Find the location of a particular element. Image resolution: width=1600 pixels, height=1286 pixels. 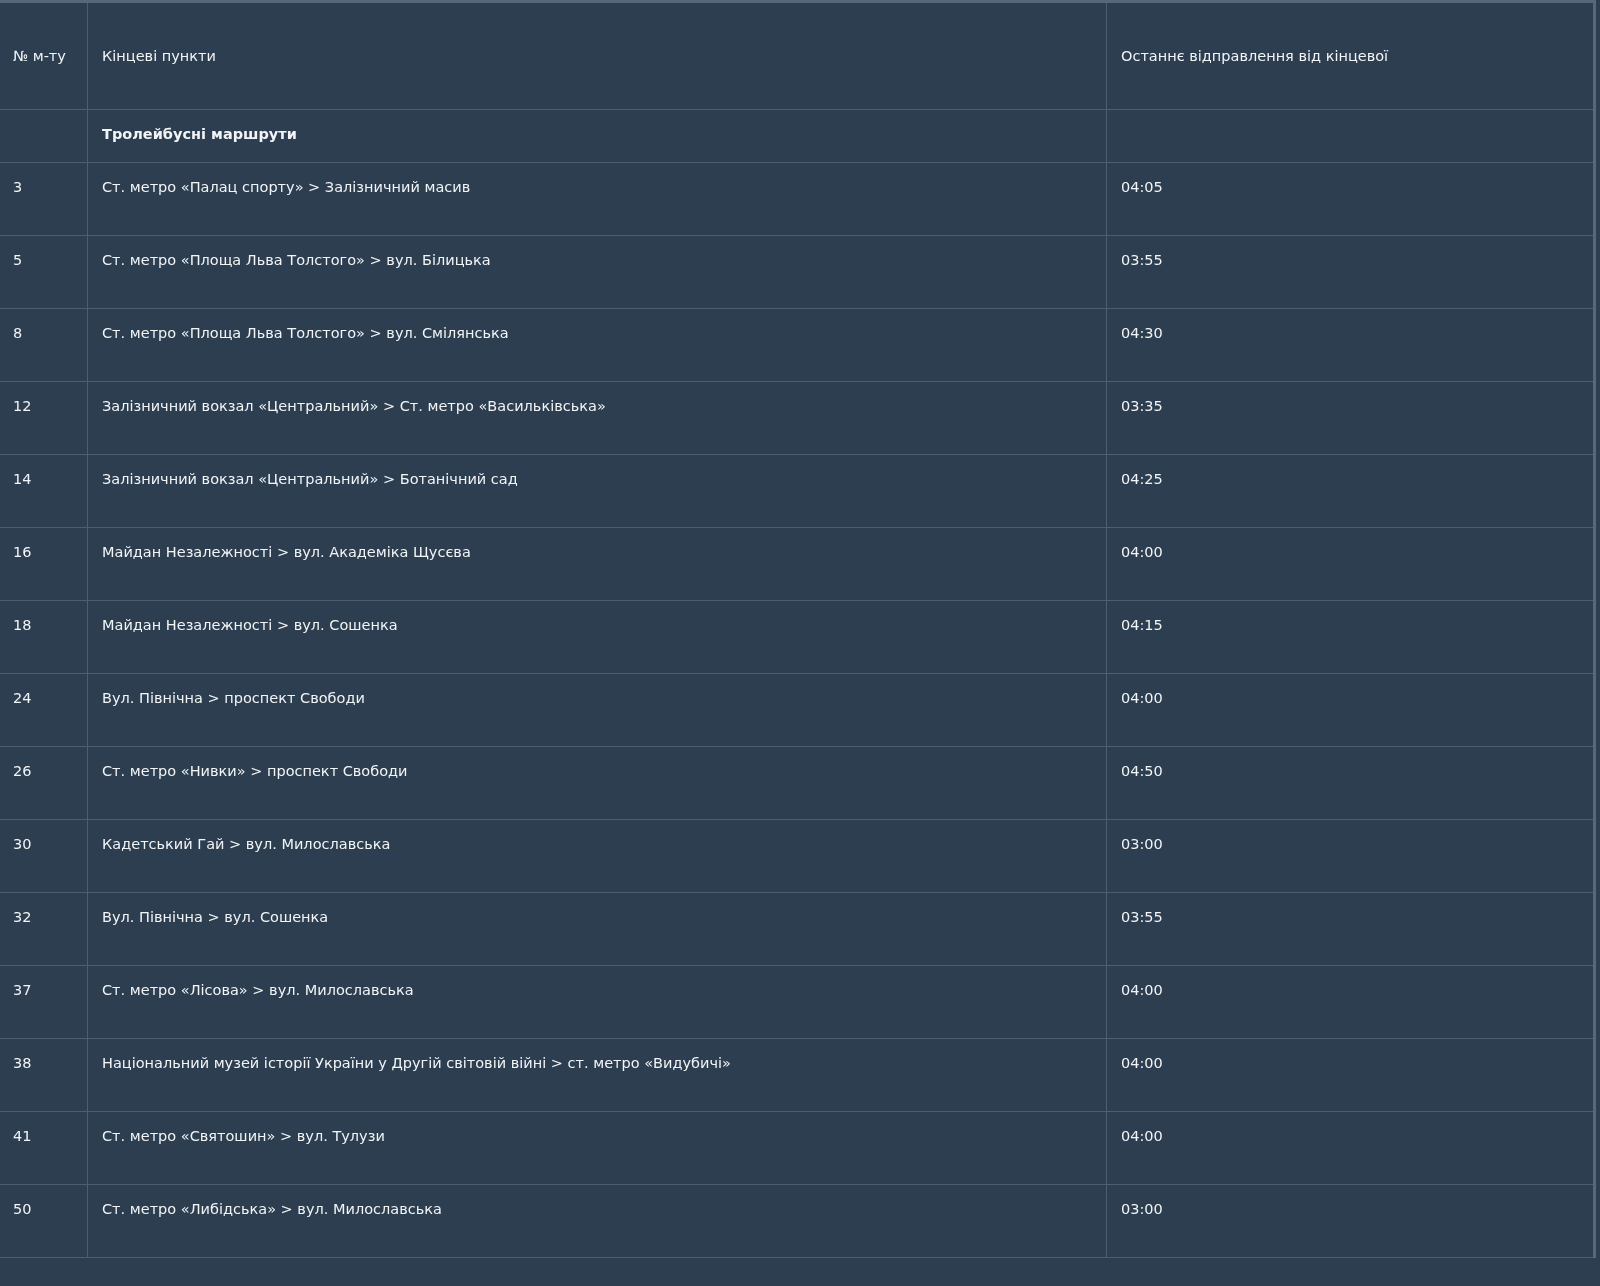

route-endpoints: Залізничний вокзал «Центральний» > Ботанічний сад is located at coordinates (597, 491).